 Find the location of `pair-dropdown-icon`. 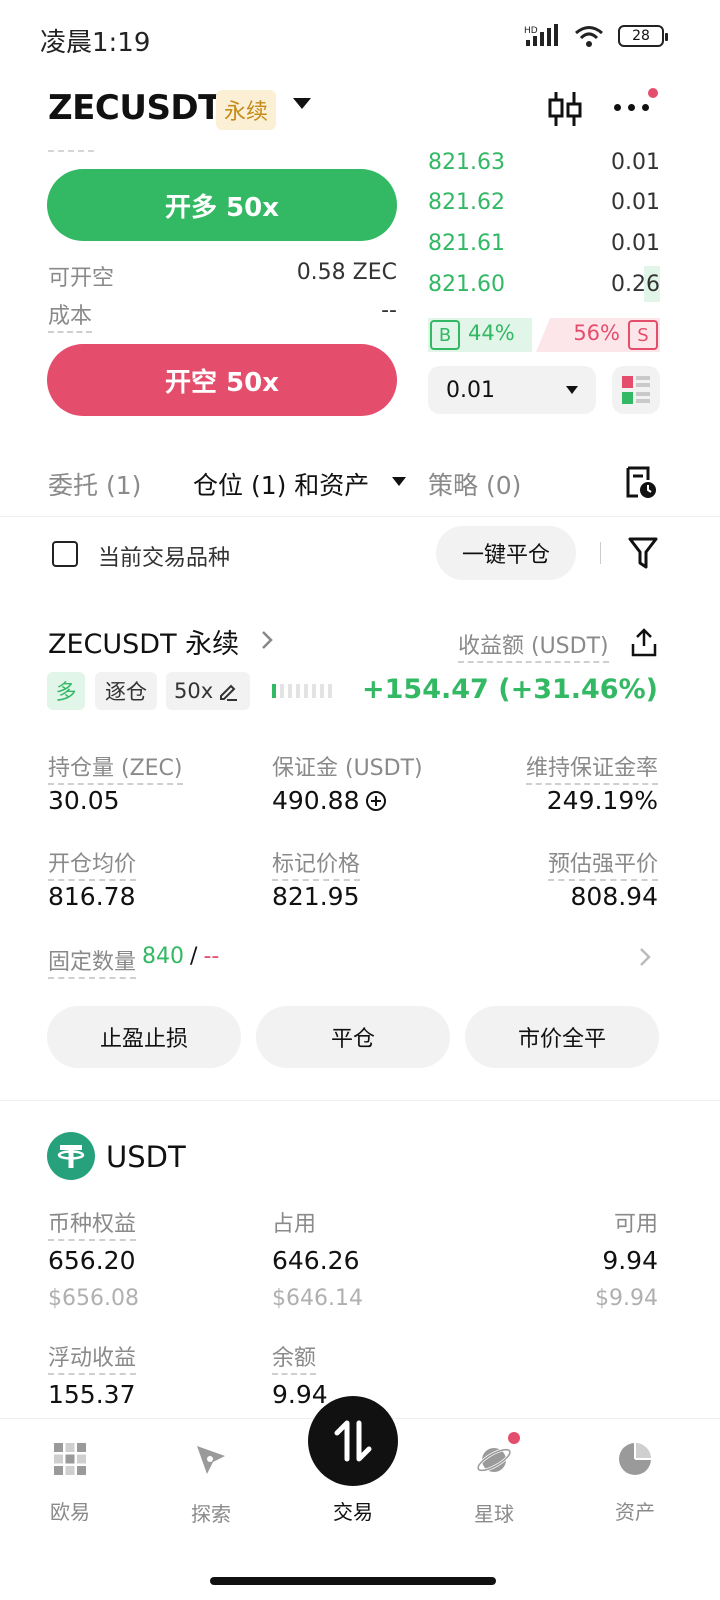

pair-dropdown-icon is located at coordinates (302, 103).